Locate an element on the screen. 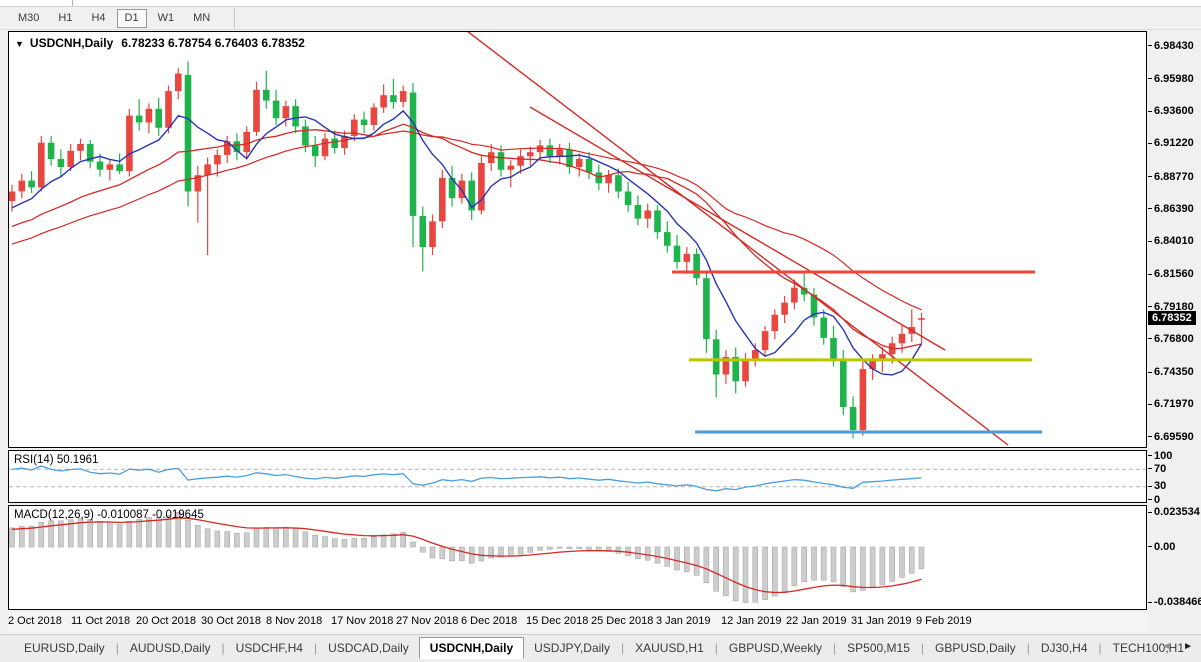  timeframe-w1-button: W1 is located at coordinates (166, 18).